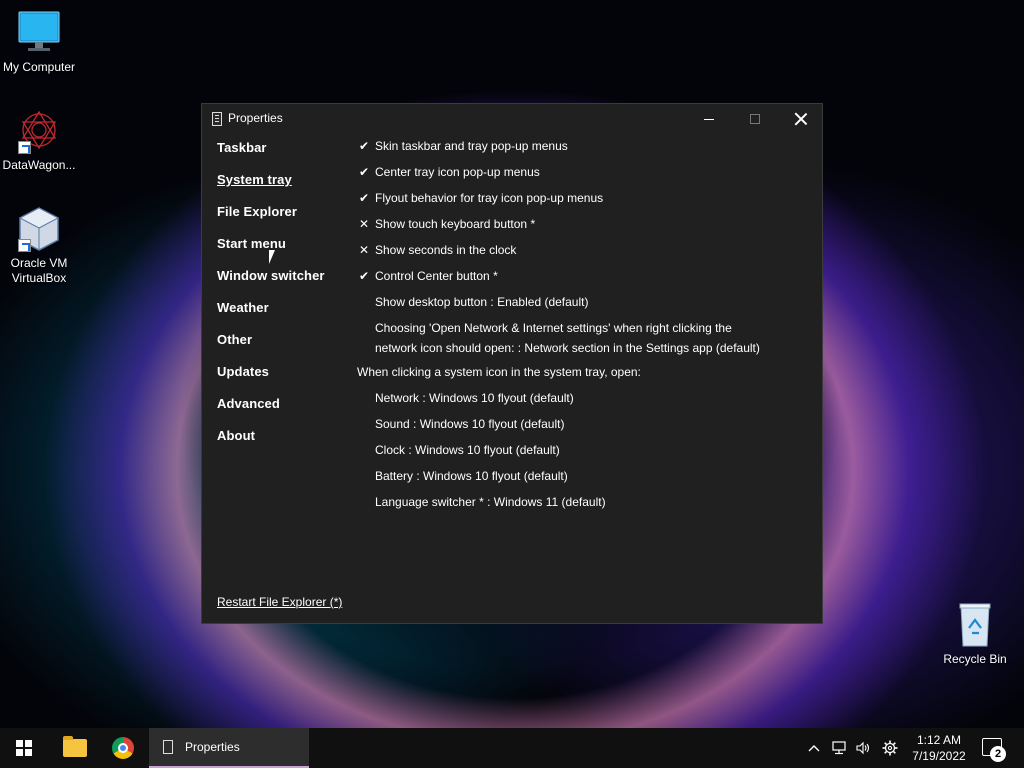 Image resolution: width=1024 pixels, height=768 pixels. What do you see at coordinates (271, 348) in the screenshot?
I see `nav-item-other: Other` at bounding box center [271, 348].